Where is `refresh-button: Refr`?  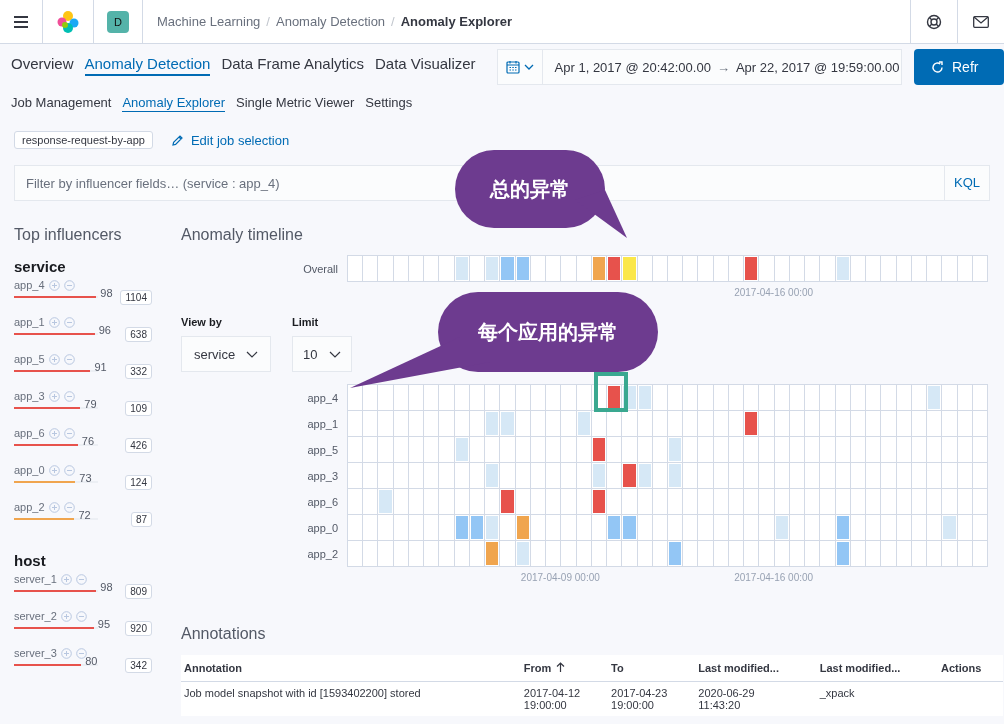 refresh-button: Refr is located at coordinates (959, 67).